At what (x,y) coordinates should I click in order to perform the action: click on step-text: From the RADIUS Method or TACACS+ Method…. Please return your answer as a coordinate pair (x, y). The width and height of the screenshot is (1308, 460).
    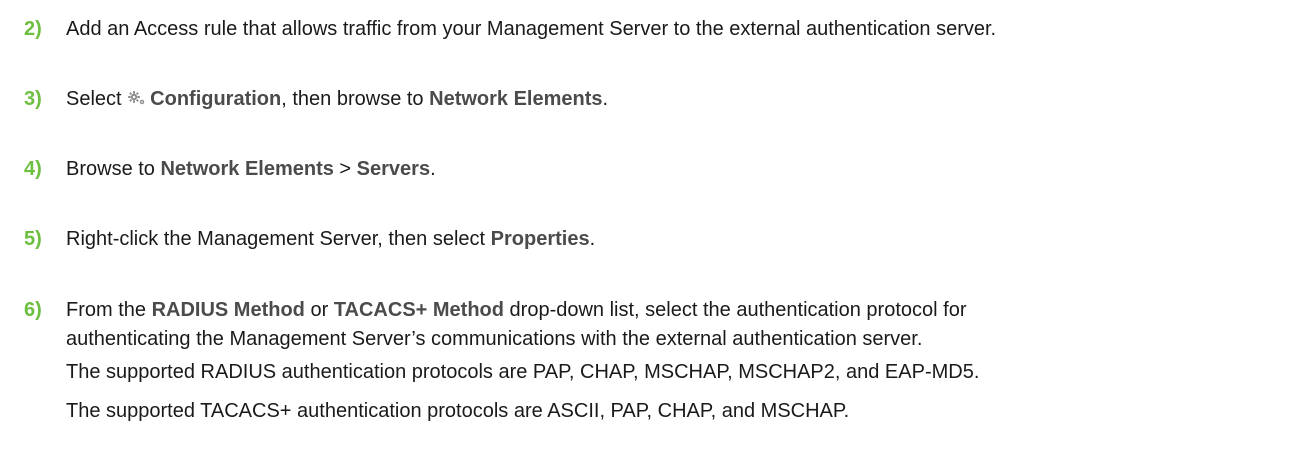
    Looking at the image, I should click on (516, 310).